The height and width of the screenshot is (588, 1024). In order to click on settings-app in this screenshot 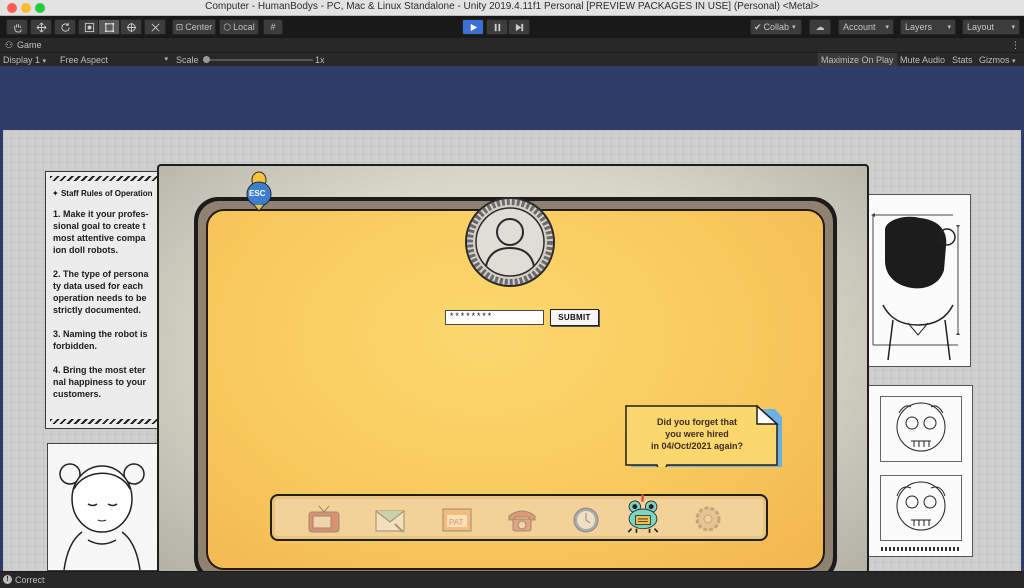, I will do `click(708, 519)`.